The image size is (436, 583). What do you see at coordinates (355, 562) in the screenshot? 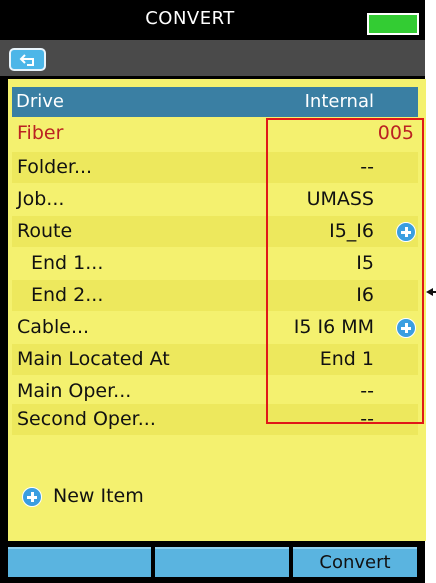
I see `convert-button: Convert` at bounding box center [355, 562].